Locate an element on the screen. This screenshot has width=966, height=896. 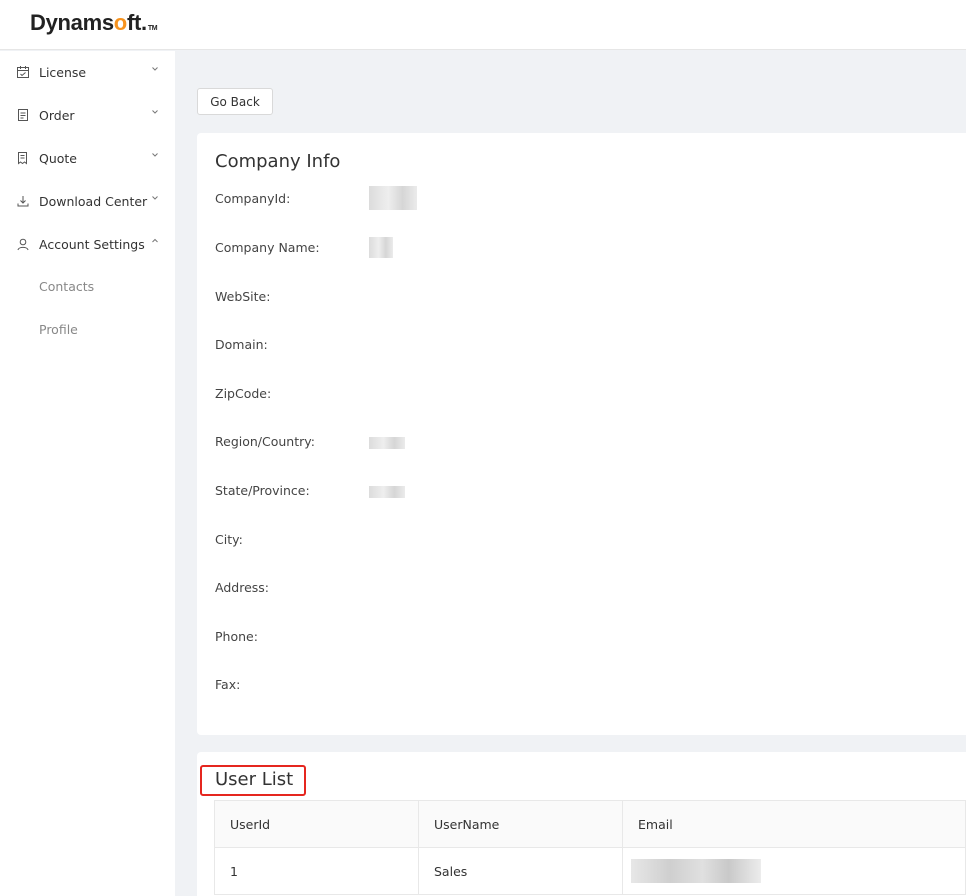
document-icon is located at coordinates (23, 115).